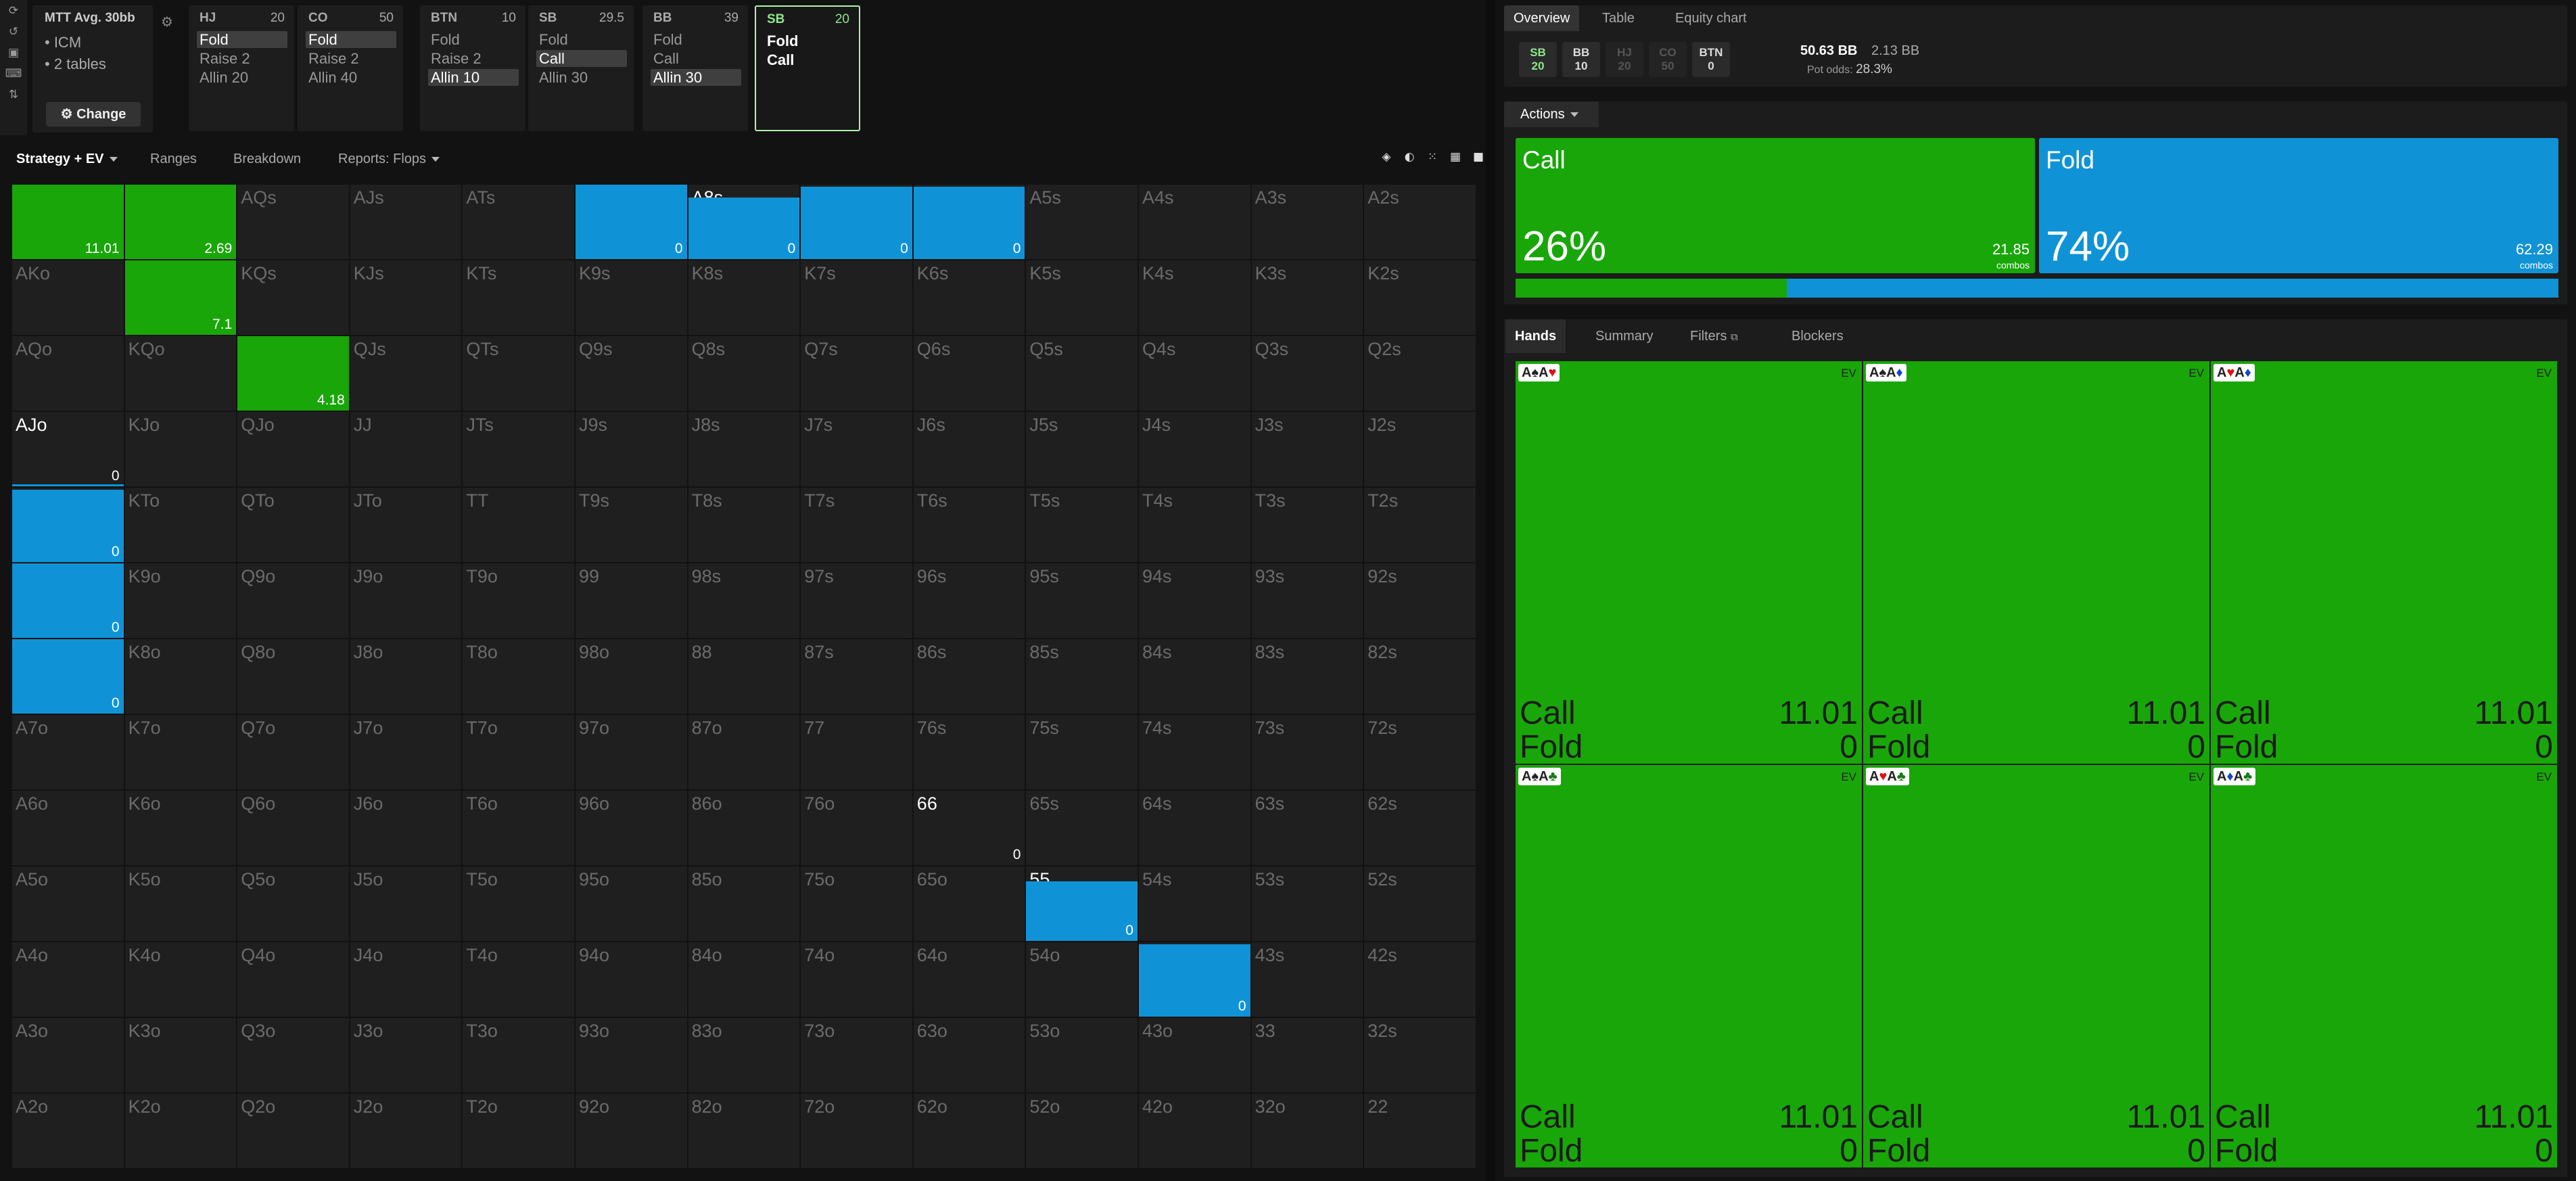 The width and height of the screenshot is (2576, 1181). What do you see at coordinates (631, 828) in the screenshot?
I see `hand-cell-96o: 96o` at bounding box center [631, 828].